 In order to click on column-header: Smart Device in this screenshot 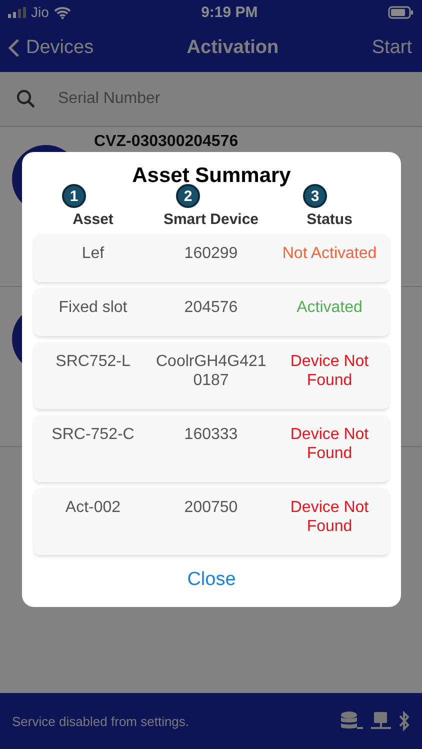, I will do `click(211, 219)`.